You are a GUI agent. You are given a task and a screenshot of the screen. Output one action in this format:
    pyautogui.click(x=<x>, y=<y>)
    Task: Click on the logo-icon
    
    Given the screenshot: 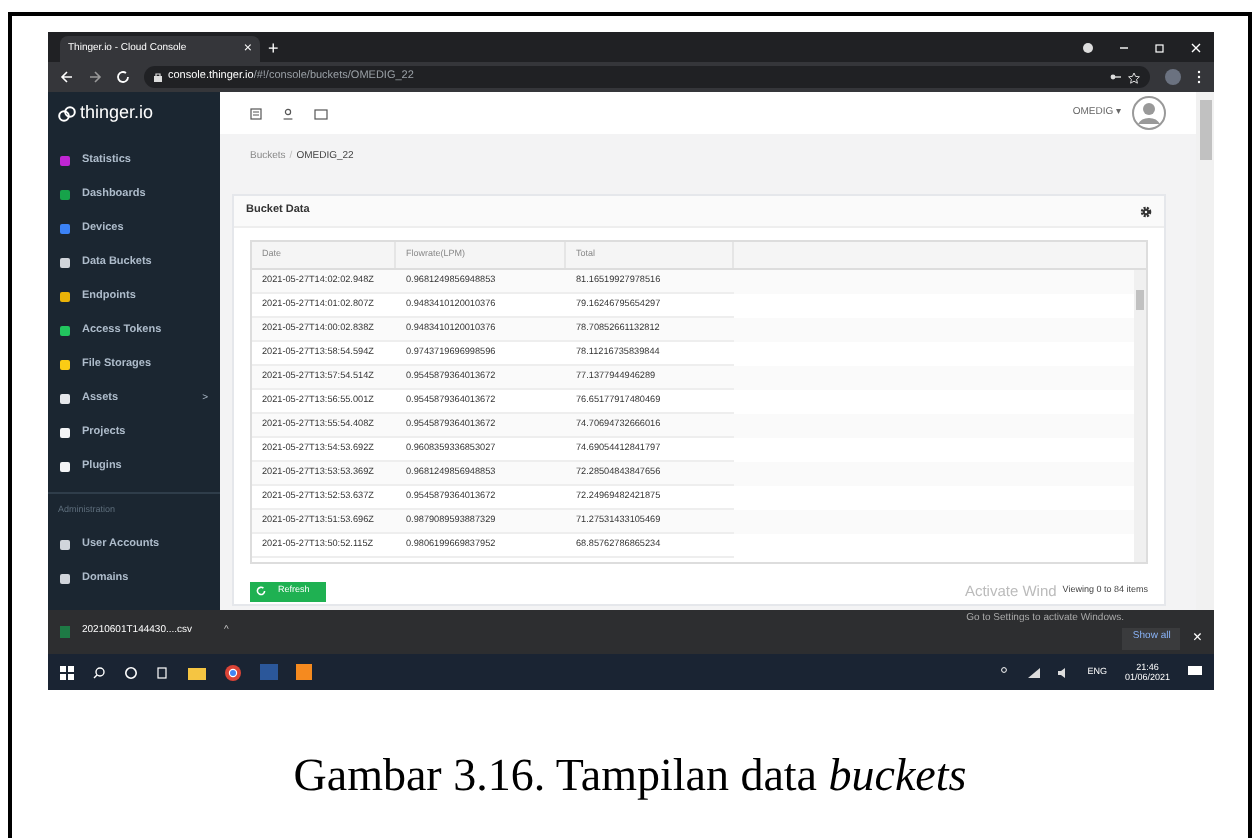 What is the action you would take?
    pyautogui.click(x=67, y=113)
    